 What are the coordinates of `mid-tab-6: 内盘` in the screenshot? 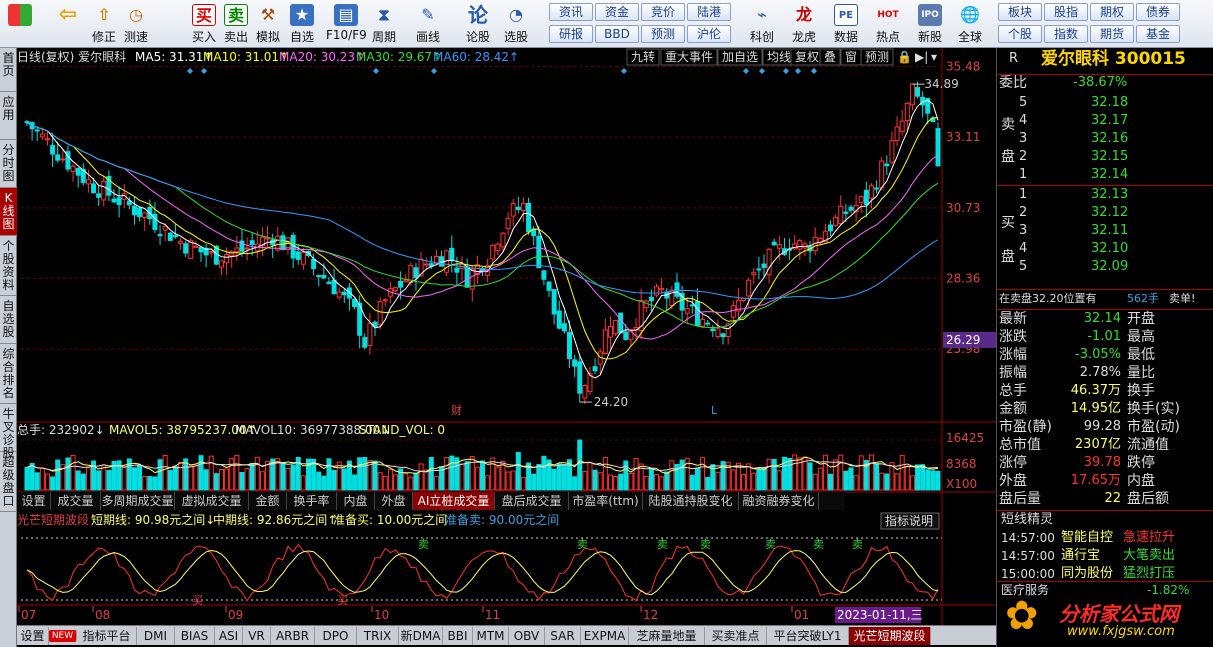 It's located at (356, 501).